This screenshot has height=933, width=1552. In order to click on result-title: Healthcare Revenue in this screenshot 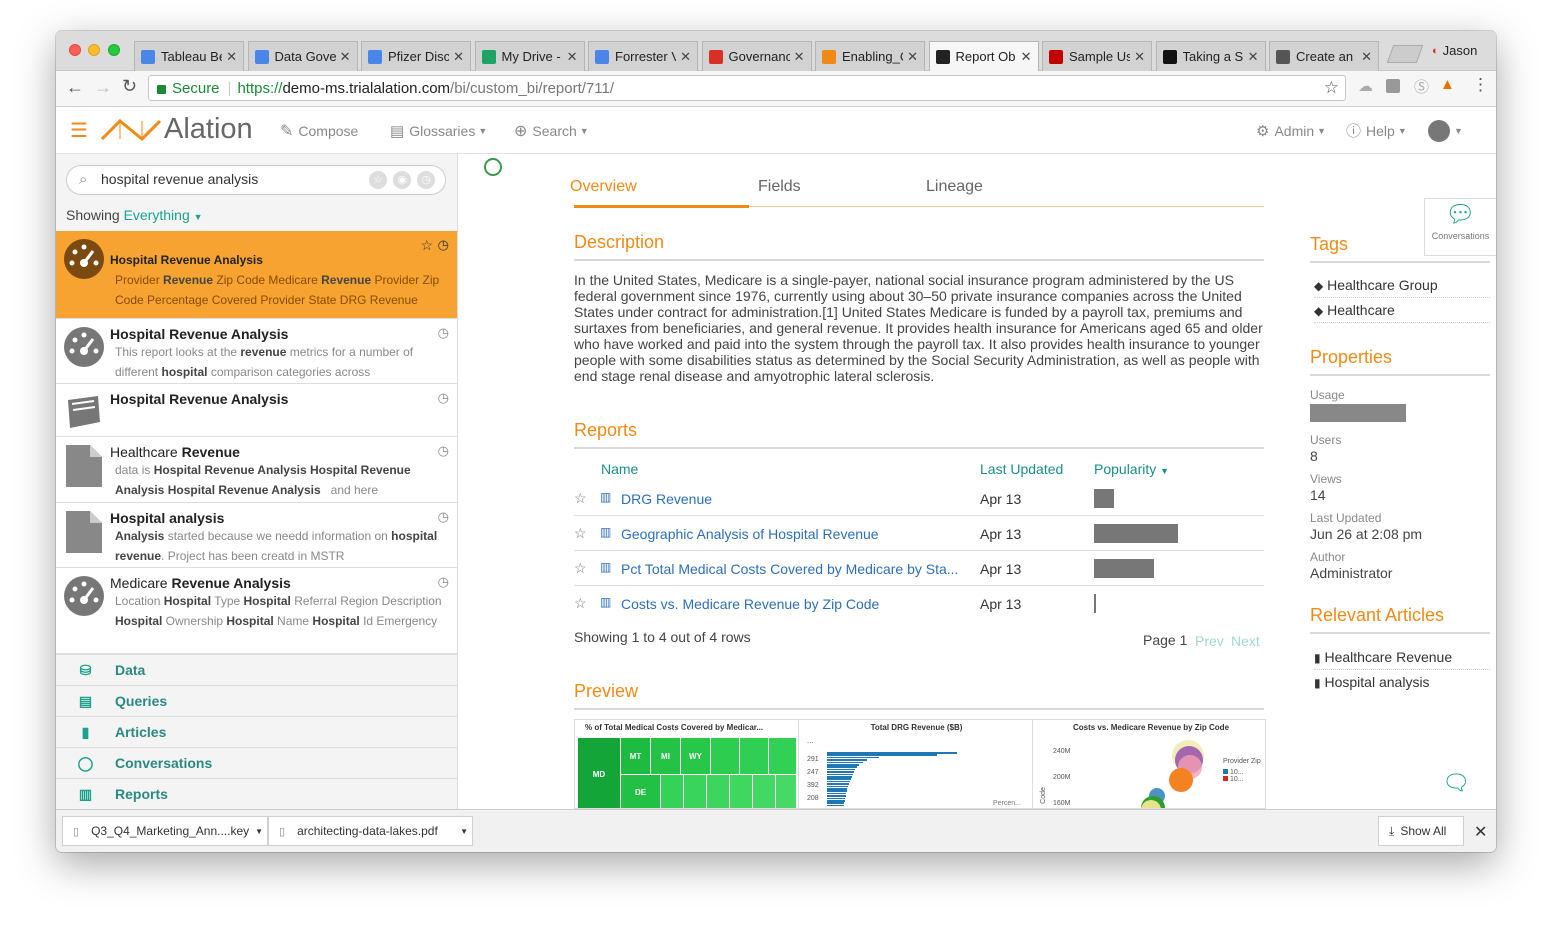, I will do `click(175, 452)`.